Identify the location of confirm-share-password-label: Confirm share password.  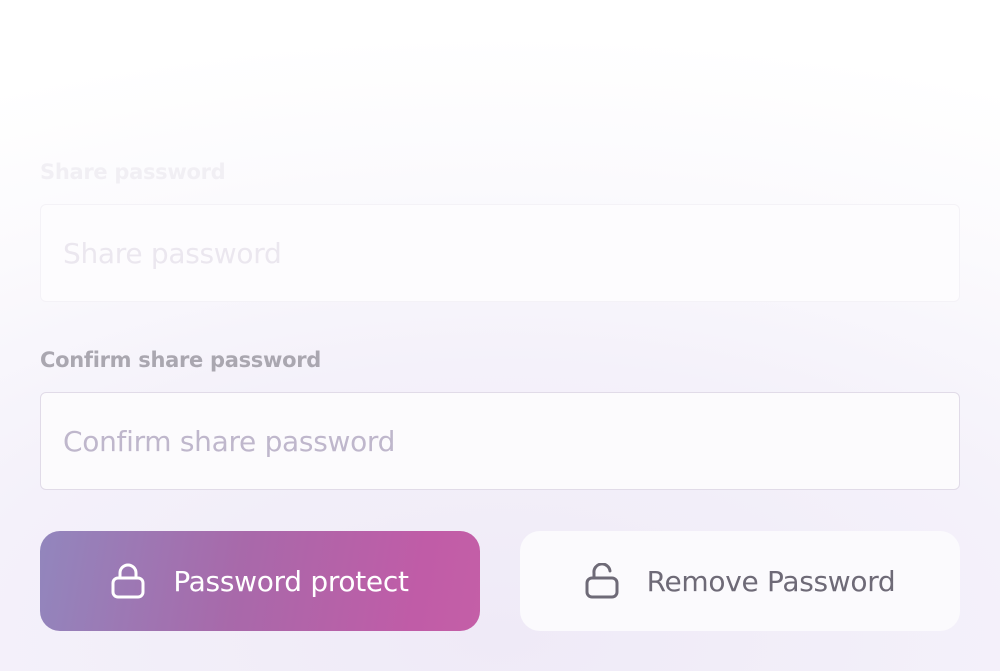
(181, 360).